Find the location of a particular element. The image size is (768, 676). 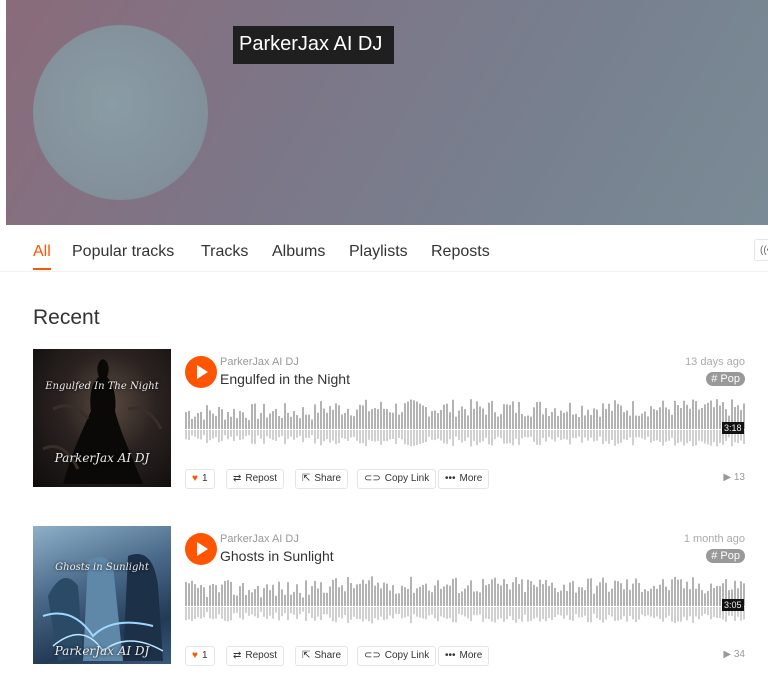

profile-name: ParkerJax AI DJ is located at coordinates (314, 45).